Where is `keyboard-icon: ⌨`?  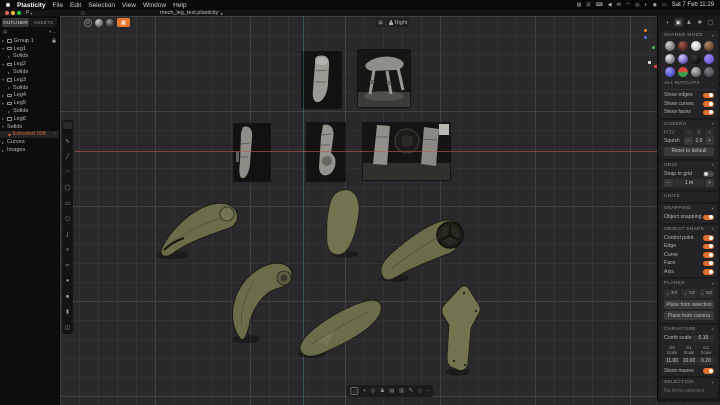
keyboard-icon: ⌨ is located at coordinates (599, 5).